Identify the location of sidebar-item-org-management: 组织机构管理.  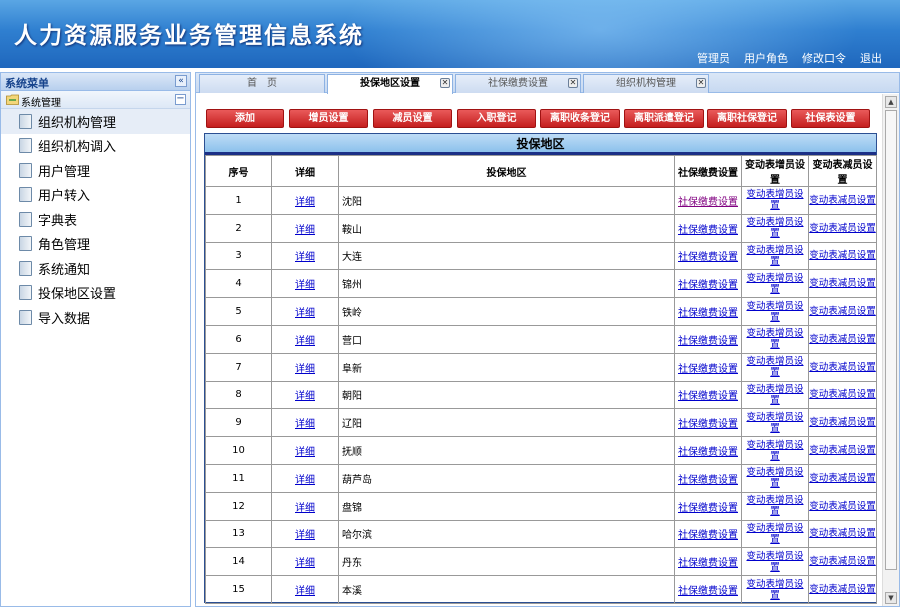
(95, 121).